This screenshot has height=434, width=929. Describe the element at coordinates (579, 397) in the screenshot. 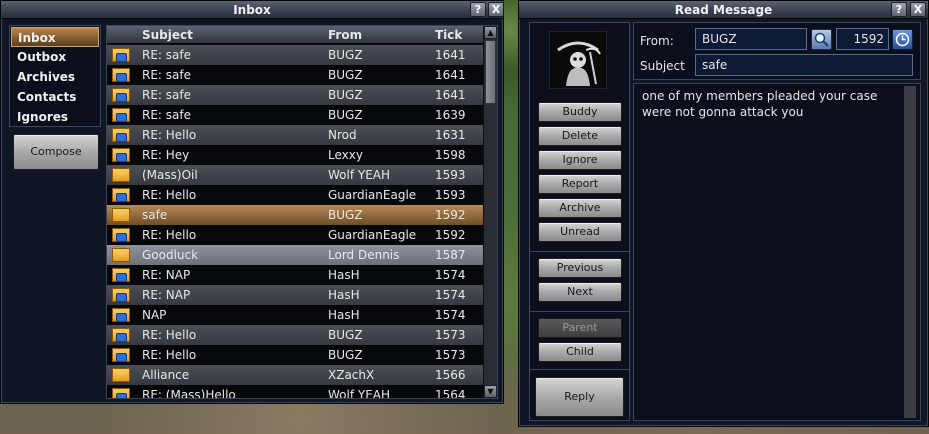

I see `reply-button: Reply` at that location.